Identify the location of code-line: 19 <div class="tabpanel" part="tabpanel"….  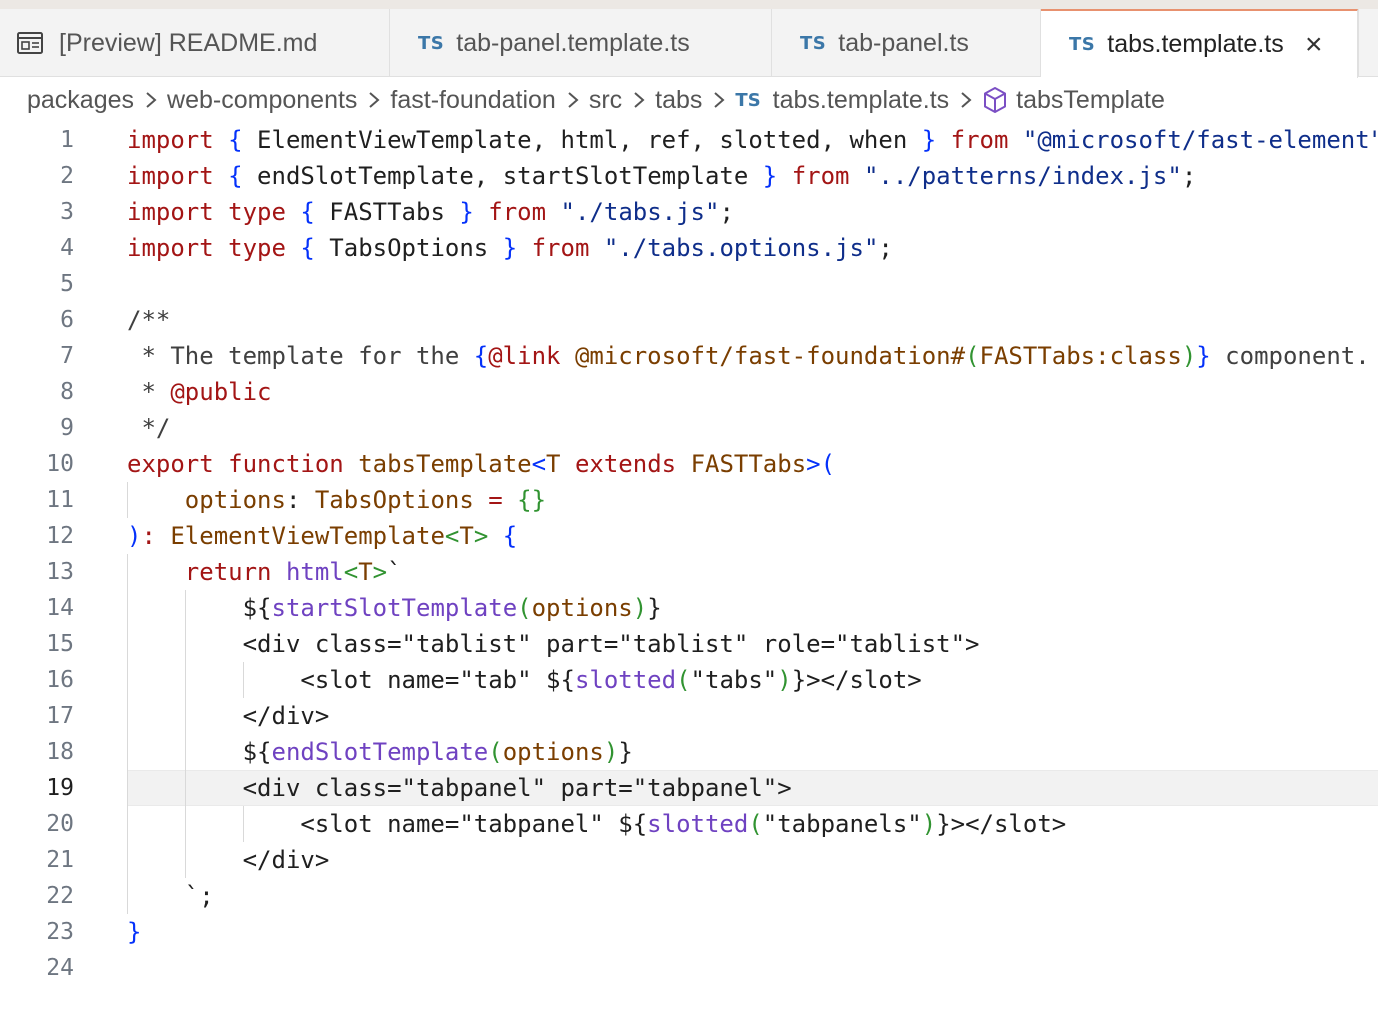
(689, 788).